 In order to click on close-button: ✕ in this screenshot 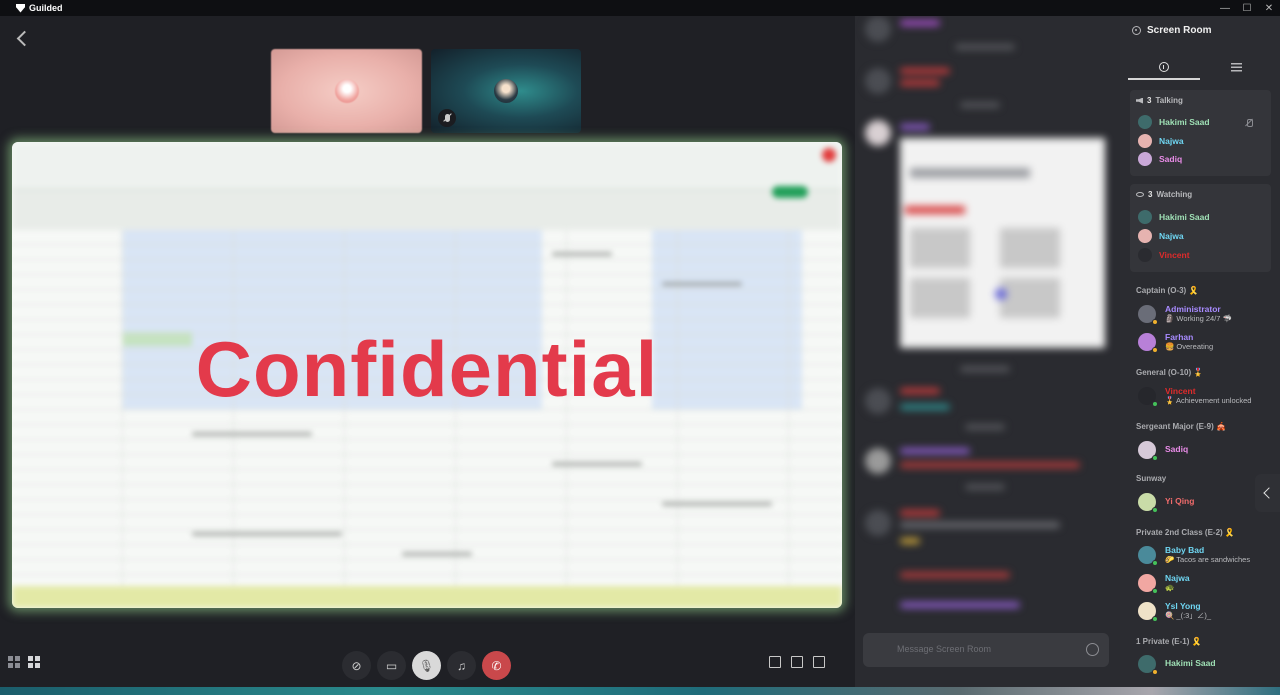, I will do `click(1269, 8)`.